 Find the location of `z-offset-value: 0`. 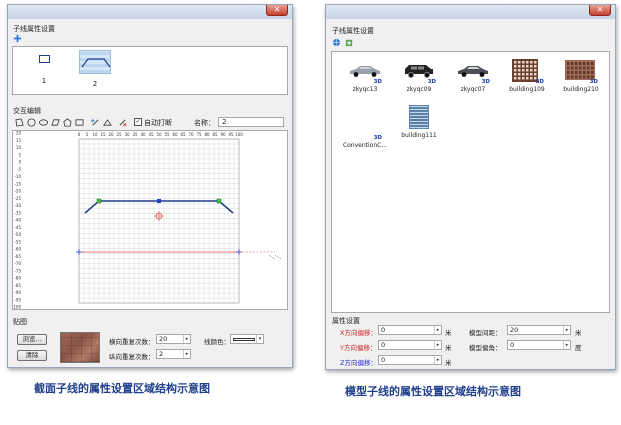

z-offset-value: 0 is located at coordinates (383, 360).